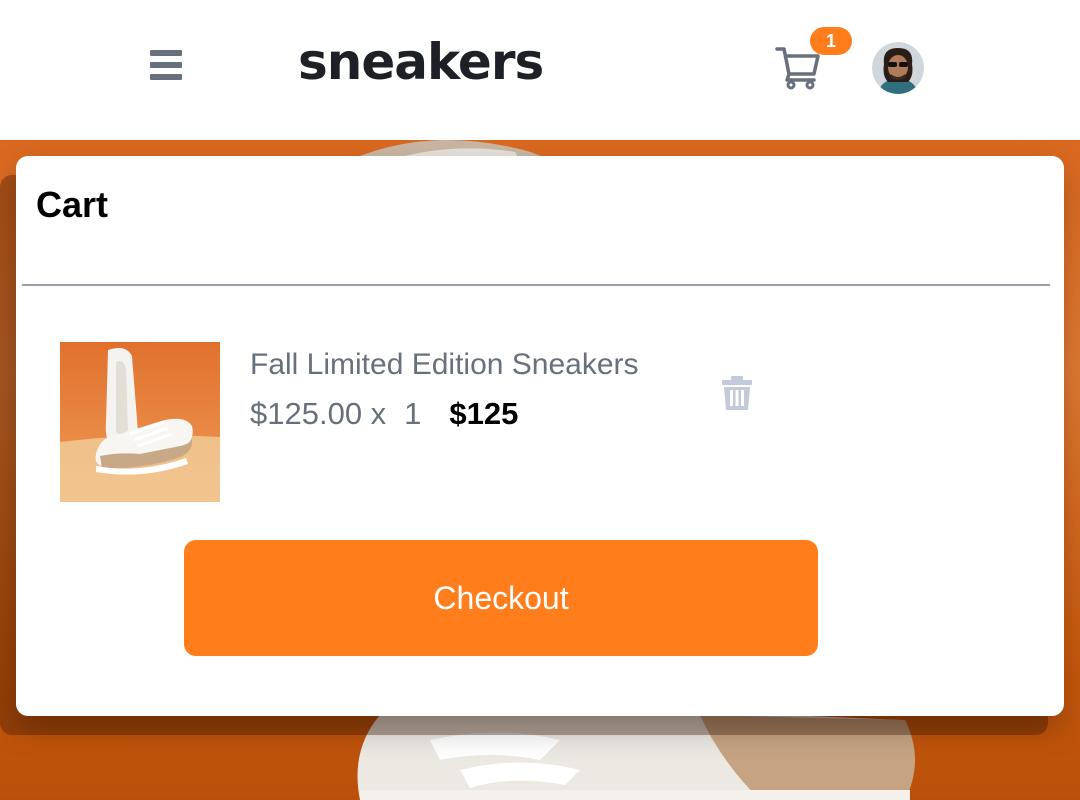  What do you see at coordinates (421, 62) in the screenshot?
I see `logo: sneakers` at bounding box center [421, 62].